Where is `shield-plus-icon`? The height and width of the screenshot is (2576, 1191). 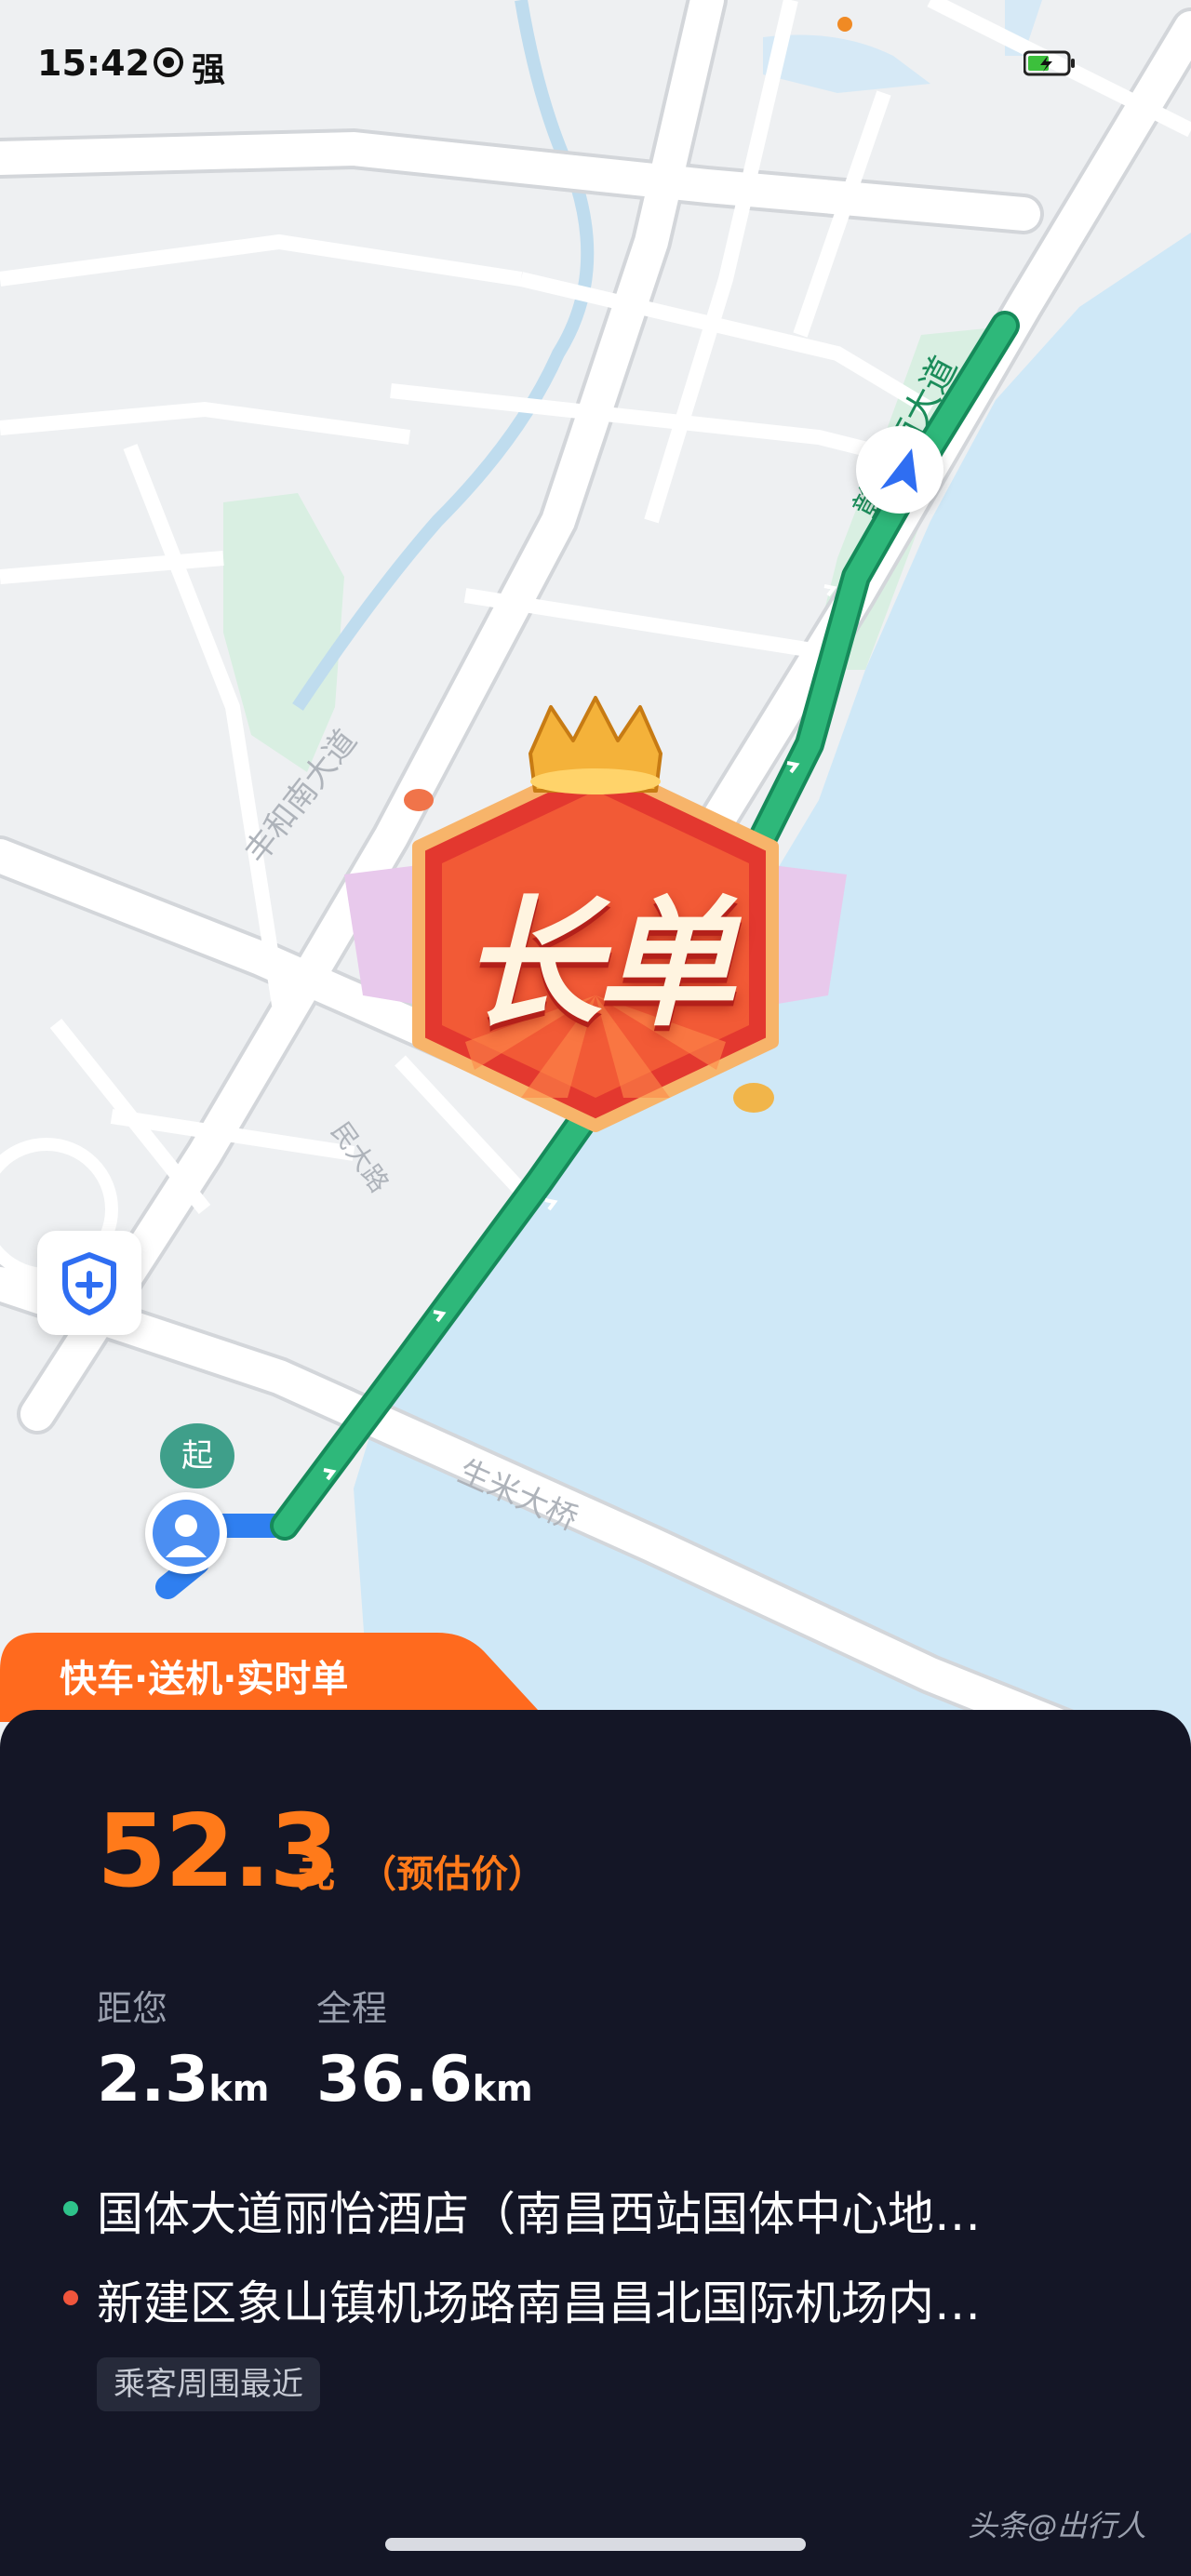 shield-plus-icon is located at coordinates (89, 1283).